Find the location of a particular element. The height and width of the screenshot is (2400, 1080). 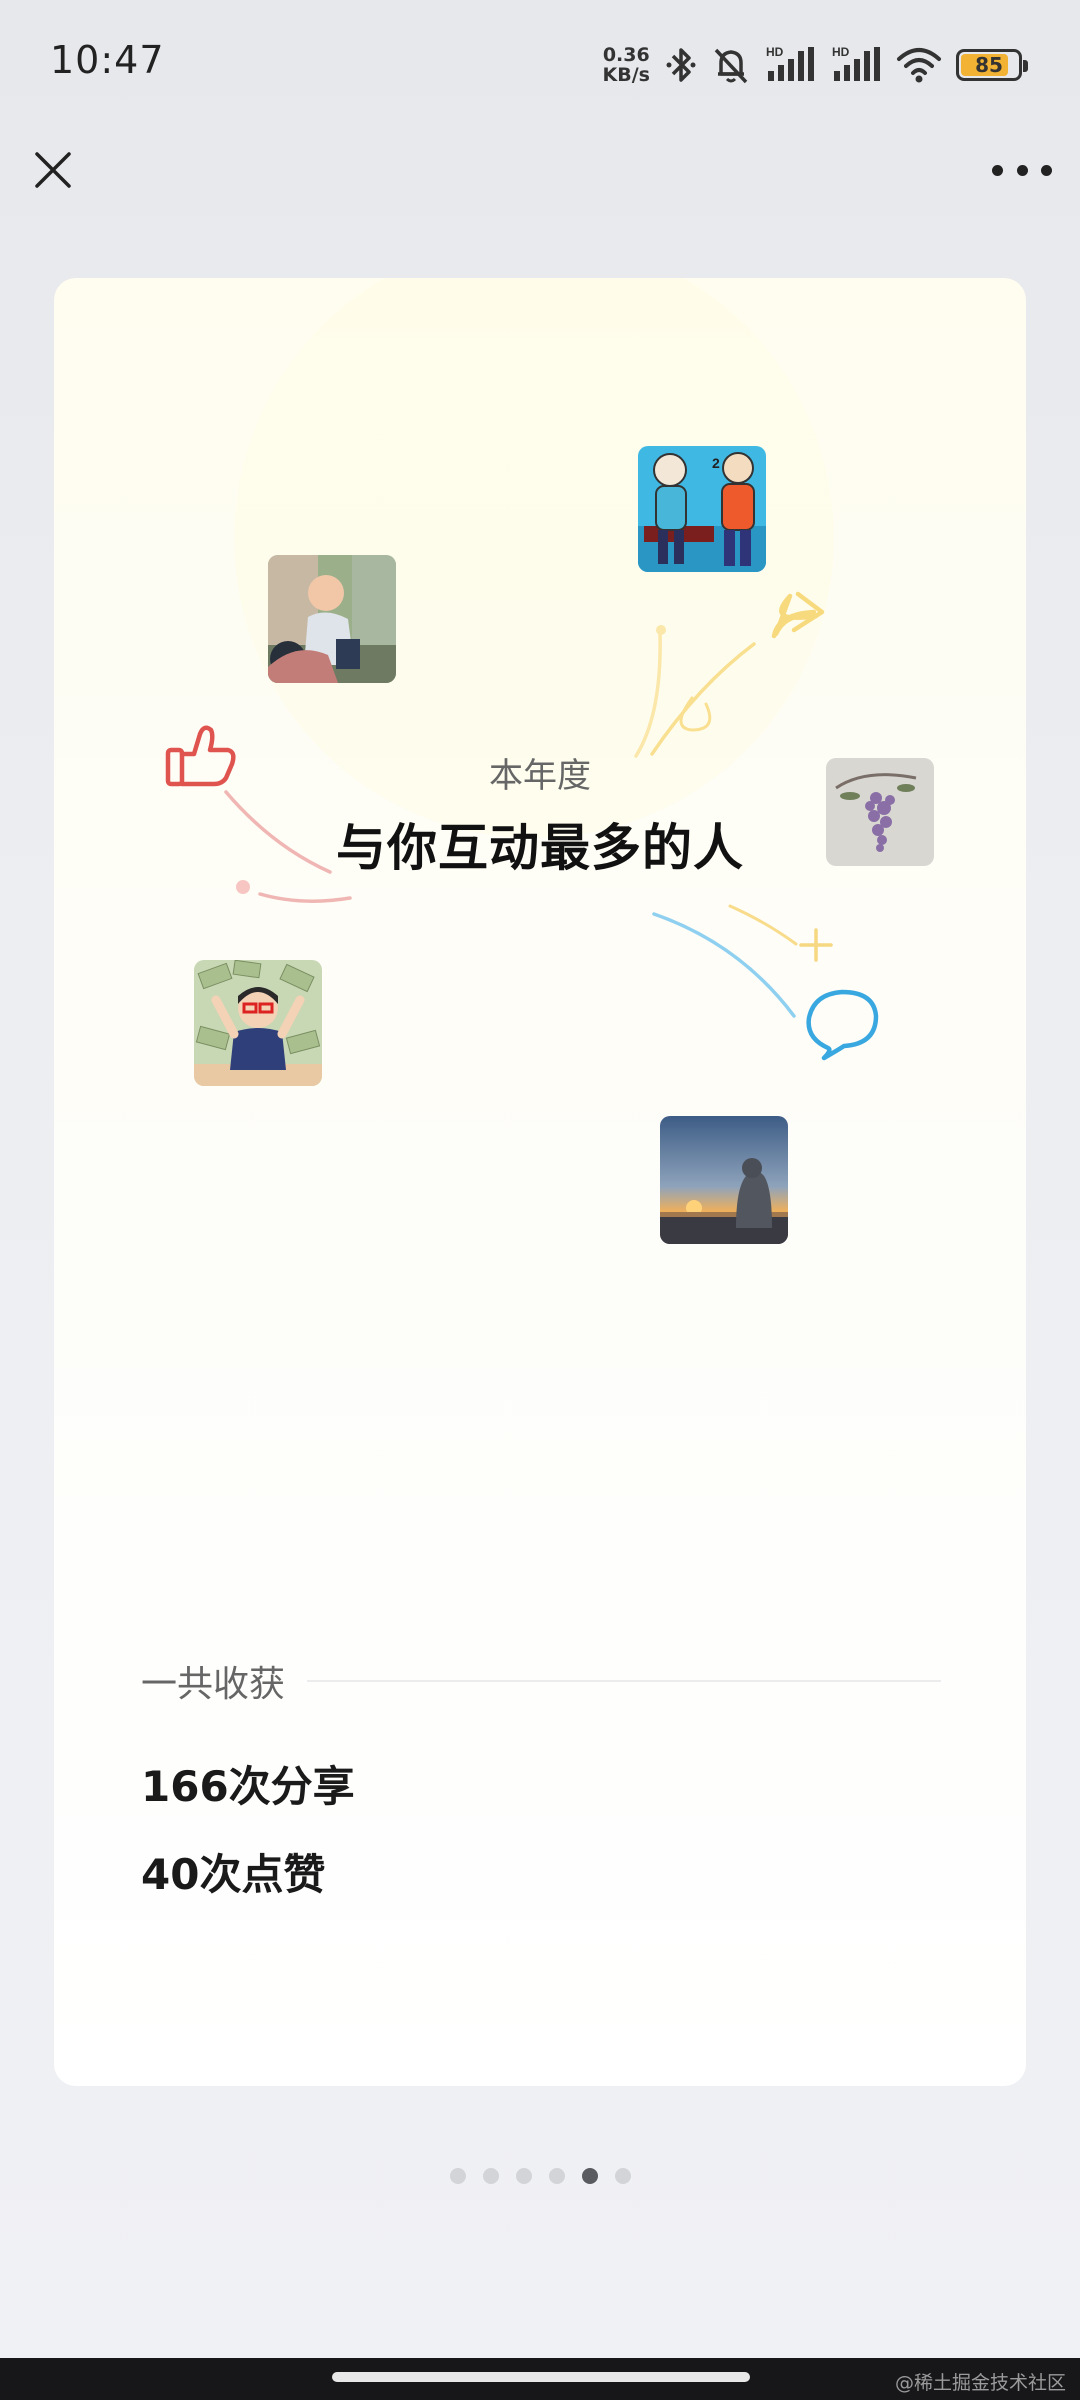

avatar-sunset-image is located at coordinates (724, 1180).